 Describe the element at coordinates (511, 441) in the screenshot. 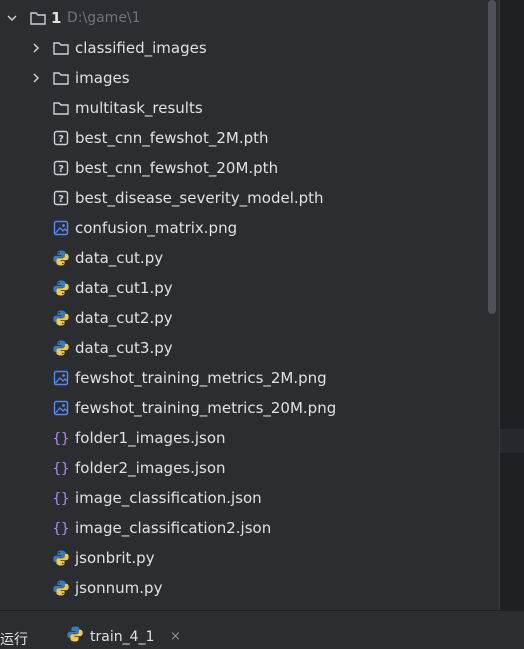

I see `editor-current-line` at that location.